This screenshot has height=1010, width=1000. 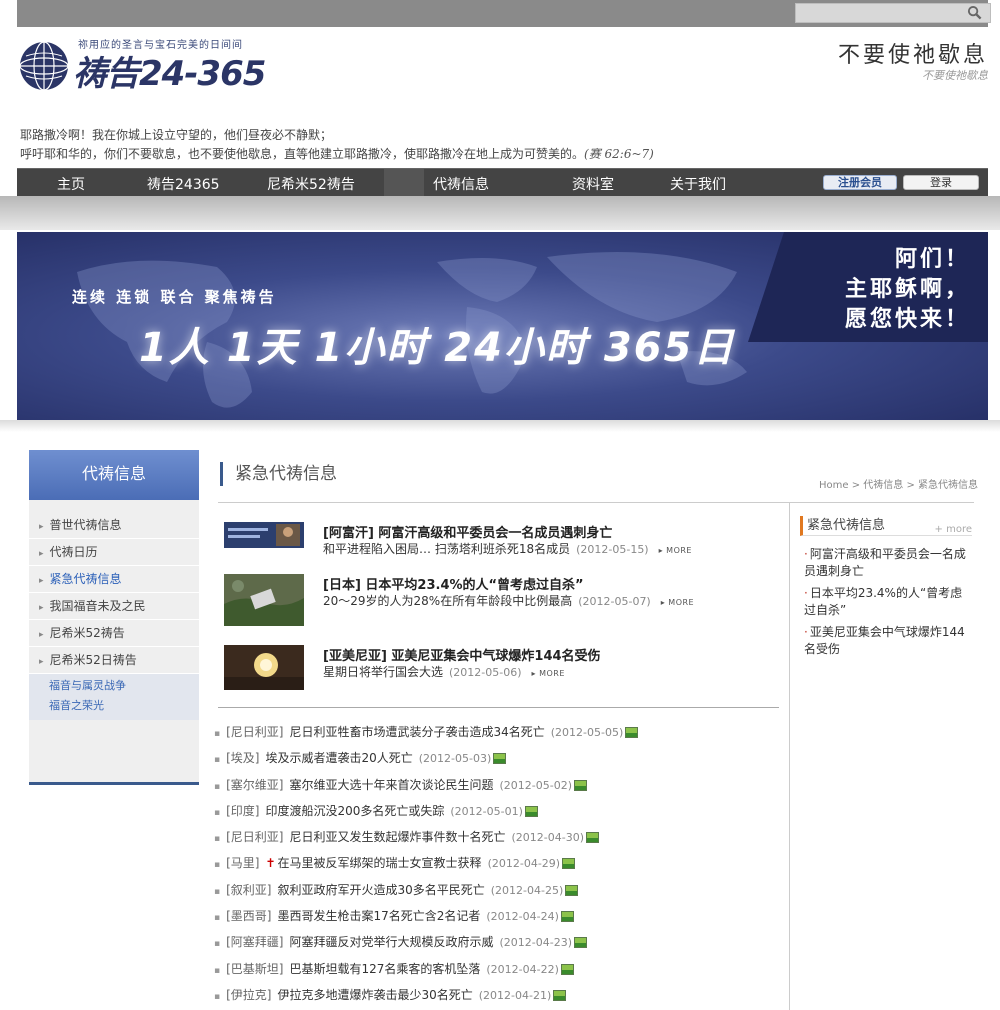 I want to click on sidebar-item-label: 代祷日历, so click(x=73, y=552).